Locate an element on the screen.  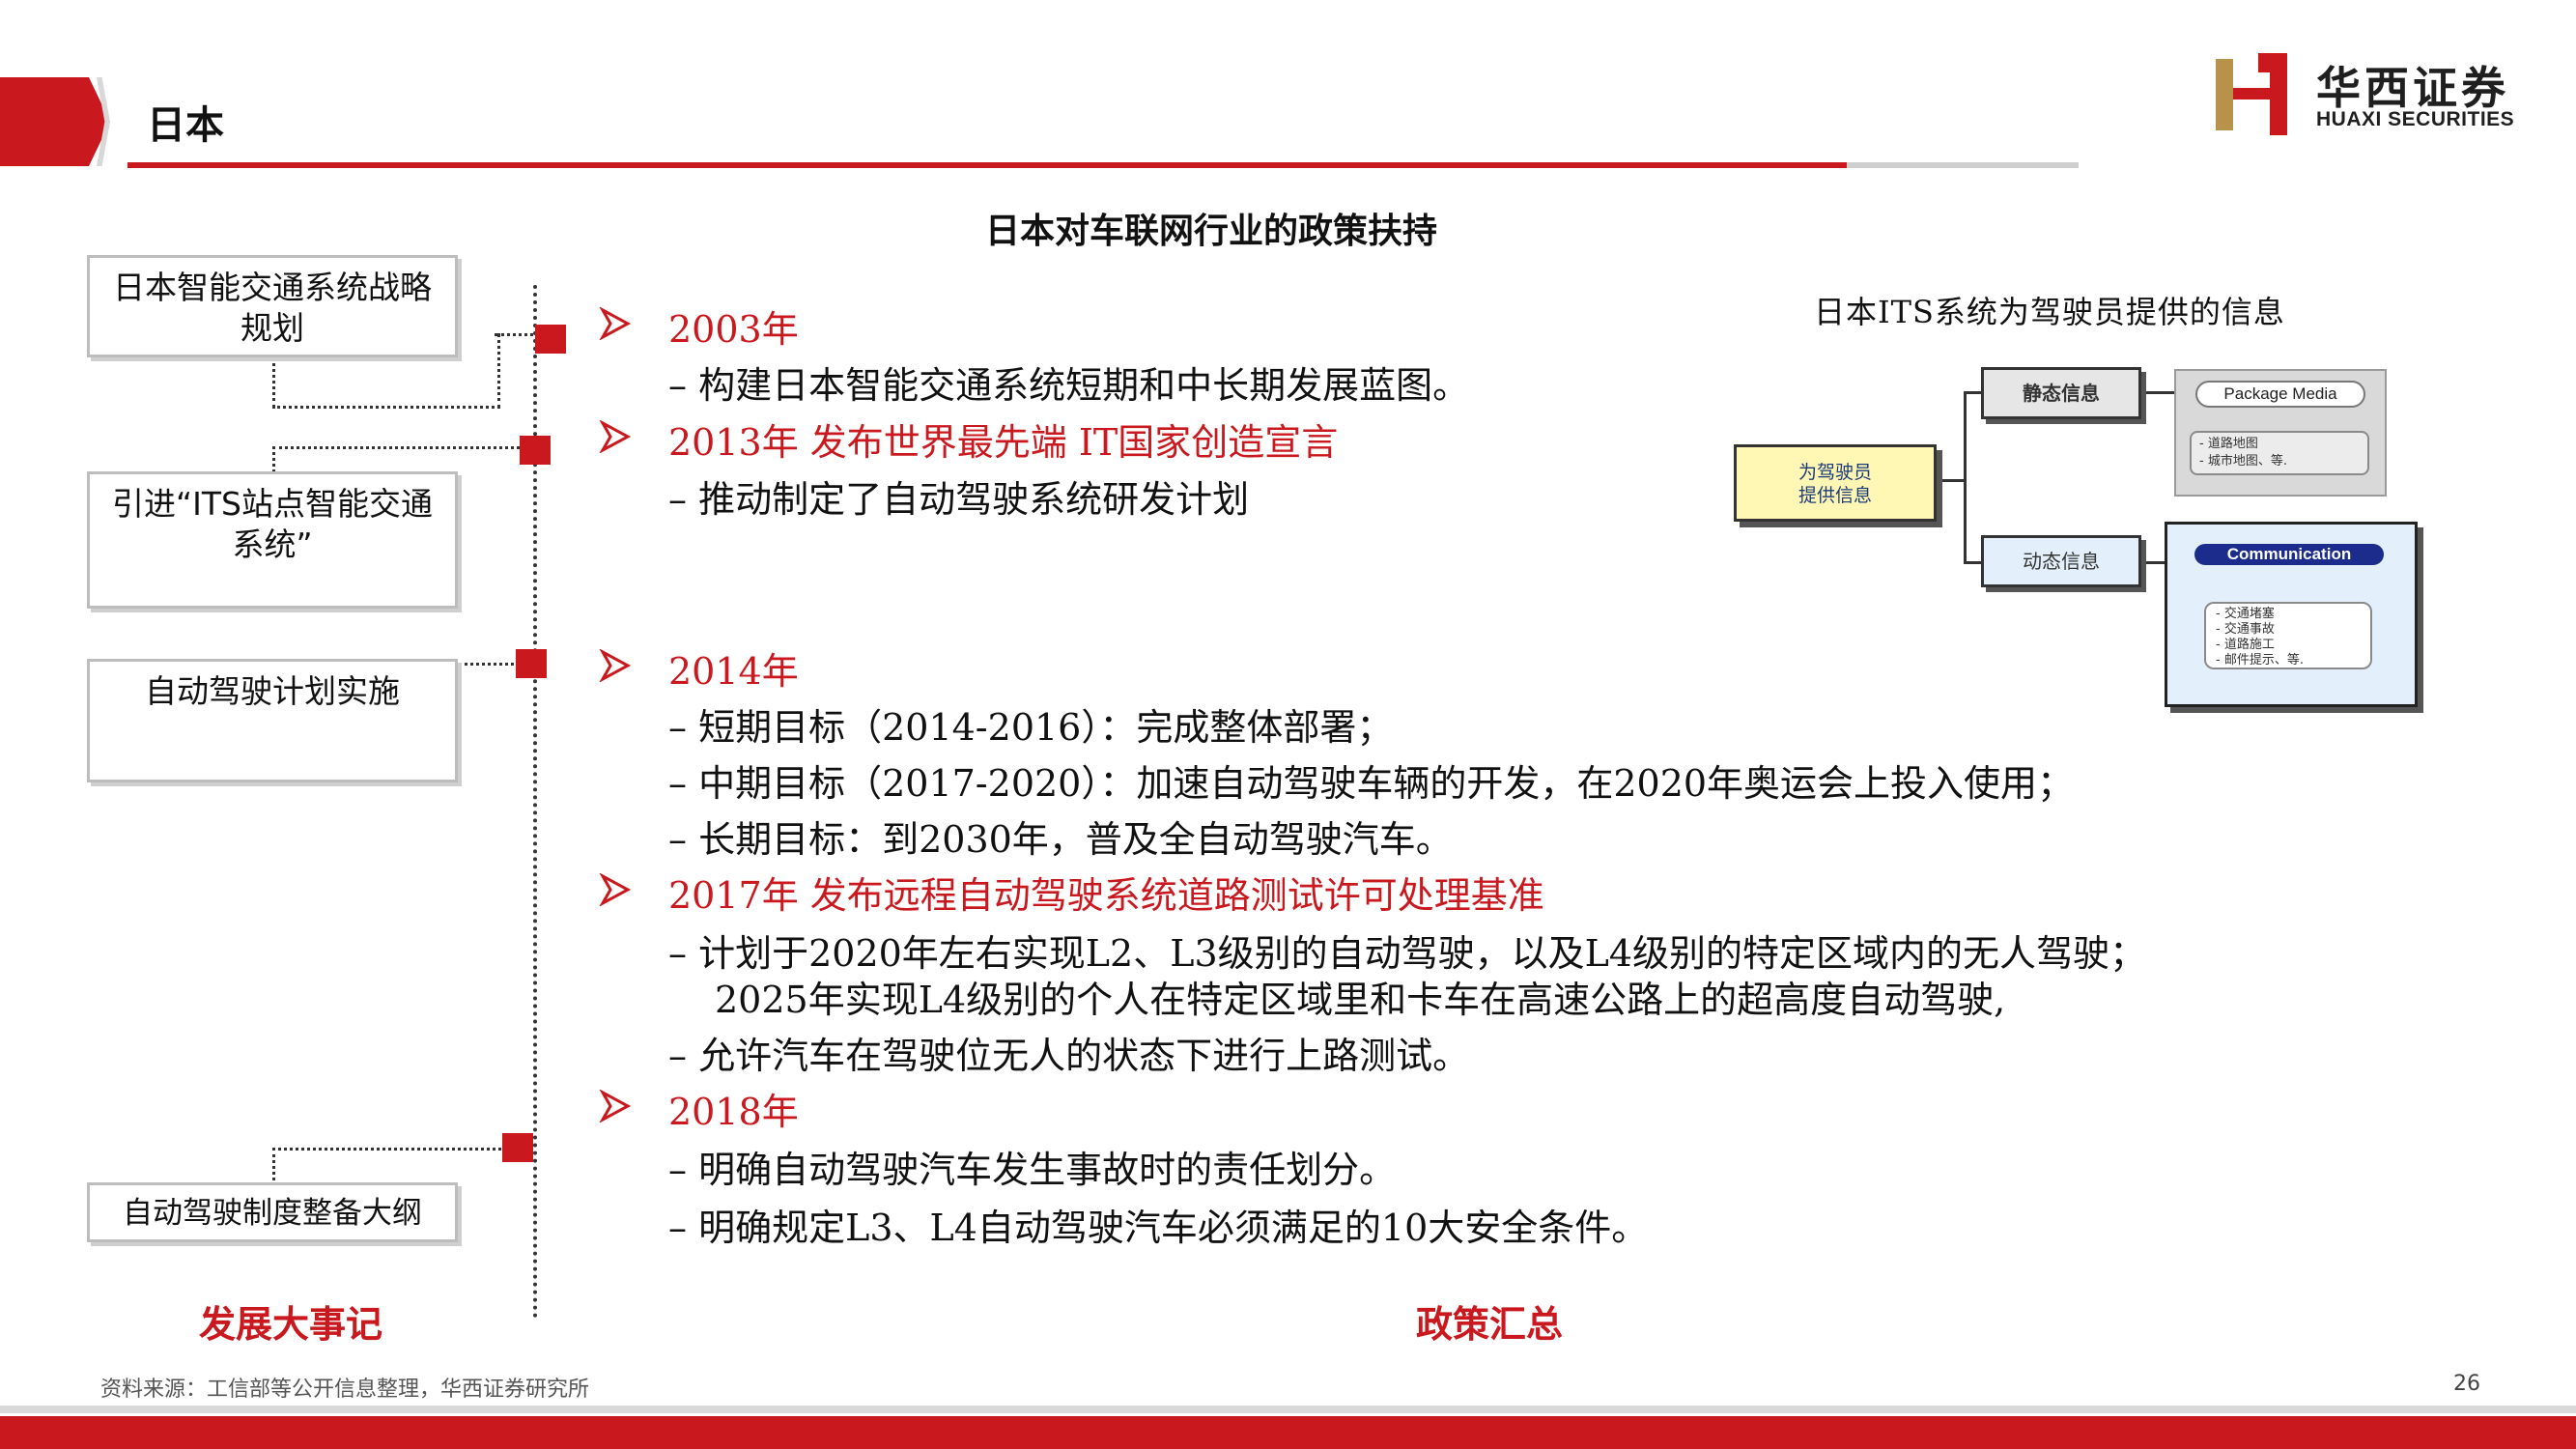
policy-bullet-text: 长期目标：到2030年，普及全自动驾驶汽车。 is located at coordinates (1075, 839).